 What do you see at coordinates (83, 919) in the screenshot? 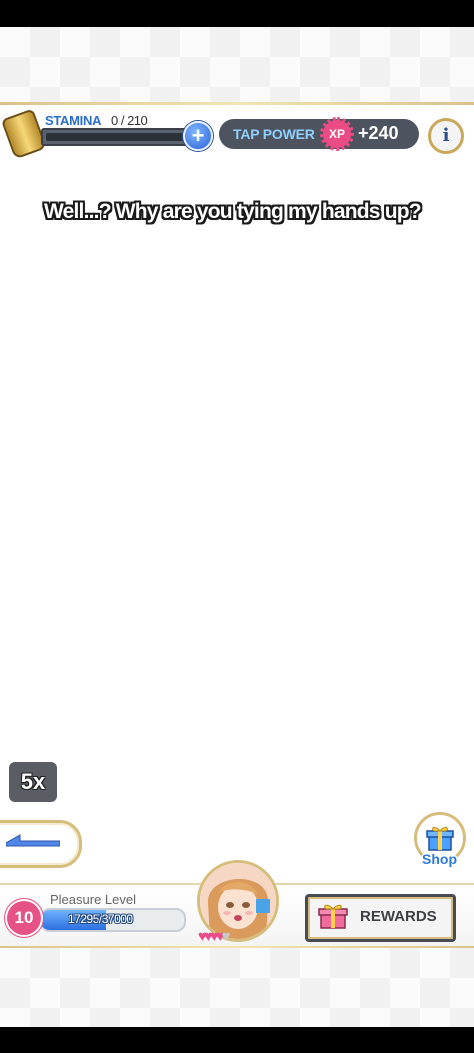
I see `pleasure-current: 17295` at bounding box center [83, 919].